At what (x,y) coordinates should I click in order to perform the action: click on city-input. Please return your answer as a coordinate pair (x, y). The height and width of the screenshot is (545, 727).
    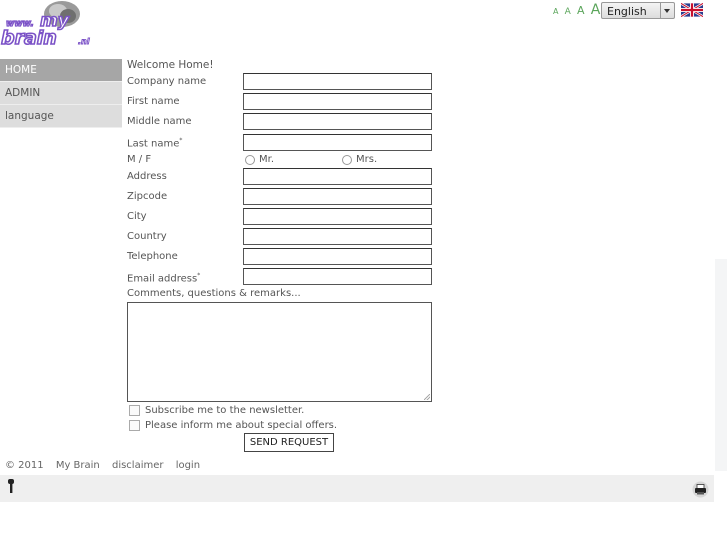
    Looking at the image, I should click on (337, 216).